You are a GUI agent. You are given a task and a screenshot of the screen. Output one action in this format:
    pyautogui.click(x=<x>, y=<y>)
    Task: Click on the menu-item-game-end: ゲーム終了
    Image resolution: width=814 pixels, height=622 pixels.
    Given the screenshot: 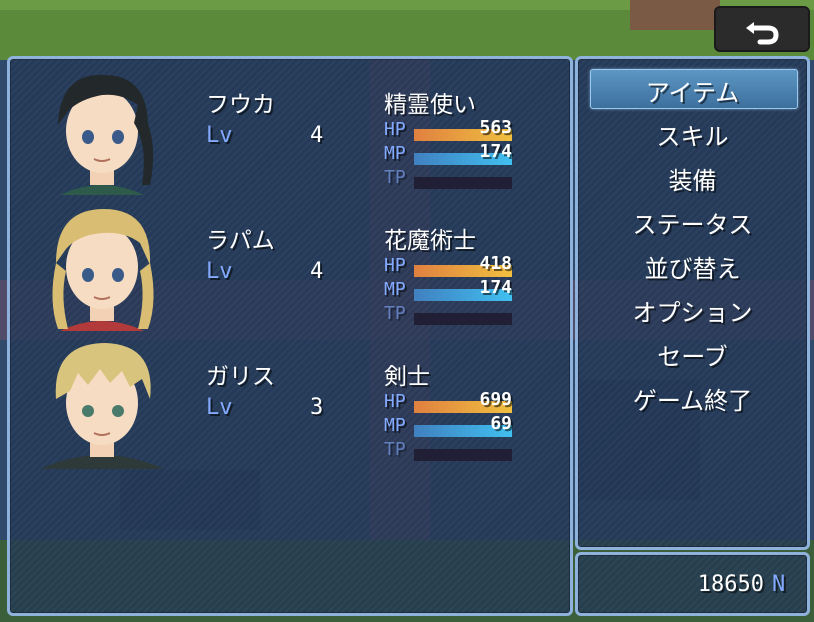 What is the action you would take?
    pyautogui.click(x=692, y=398)
    